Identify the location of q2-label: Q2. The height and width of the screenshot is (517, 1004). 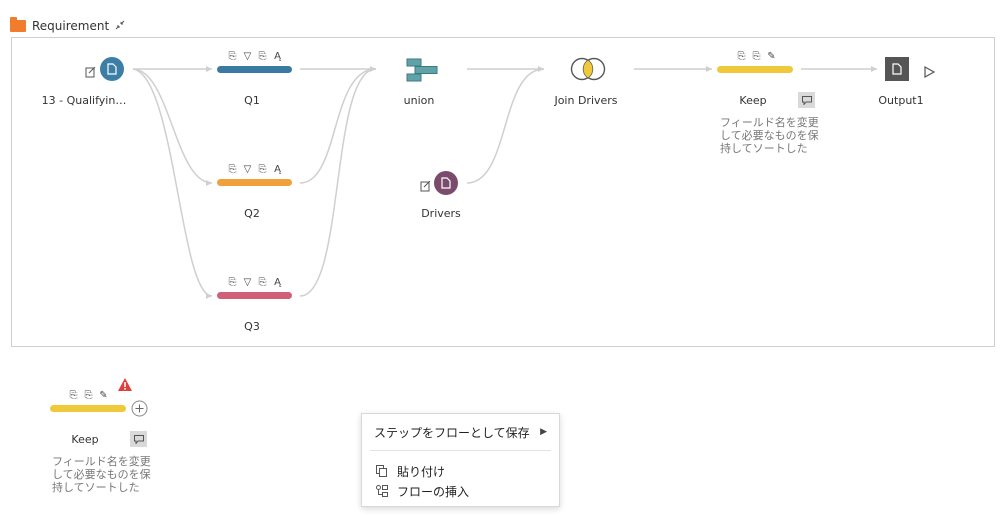
(252, 213).